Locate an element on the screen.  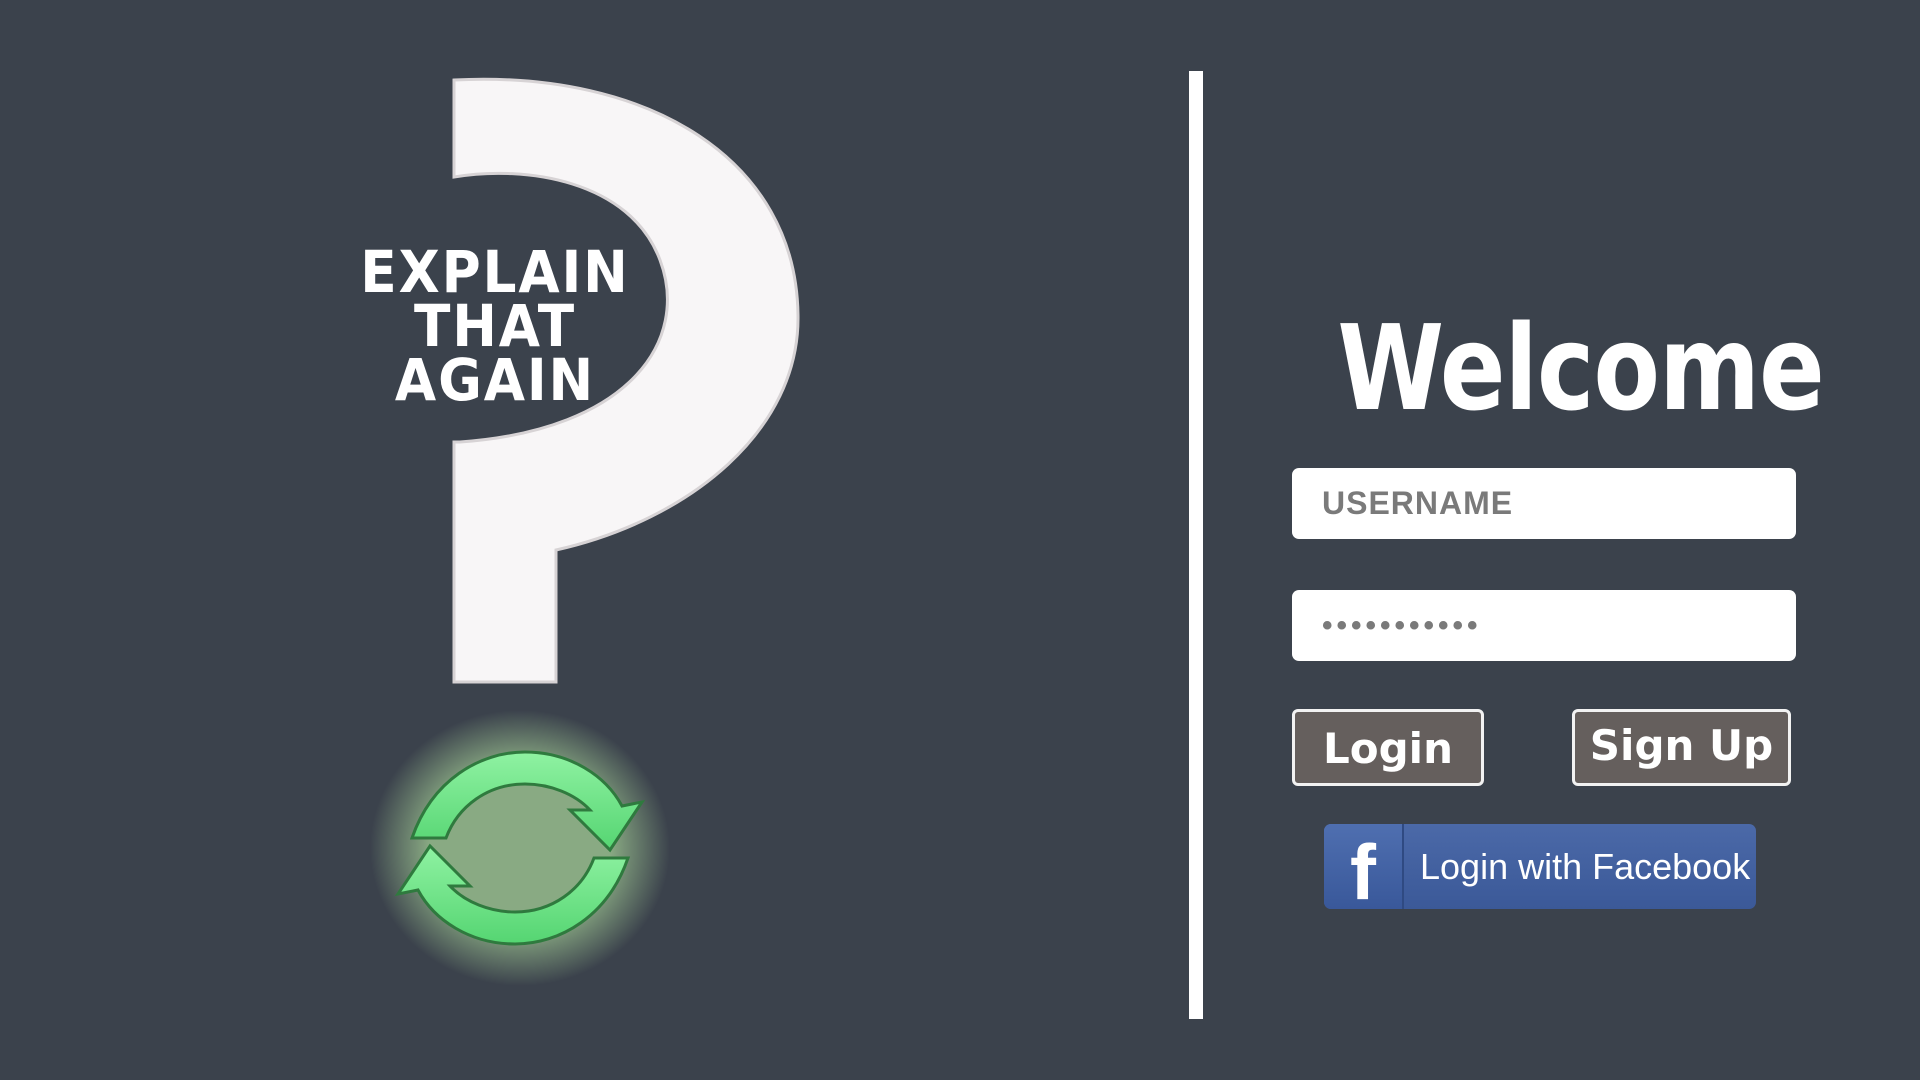
logo-wordmark: EXPLAIN THAT AGAIN is located at coordinates (495, 326).